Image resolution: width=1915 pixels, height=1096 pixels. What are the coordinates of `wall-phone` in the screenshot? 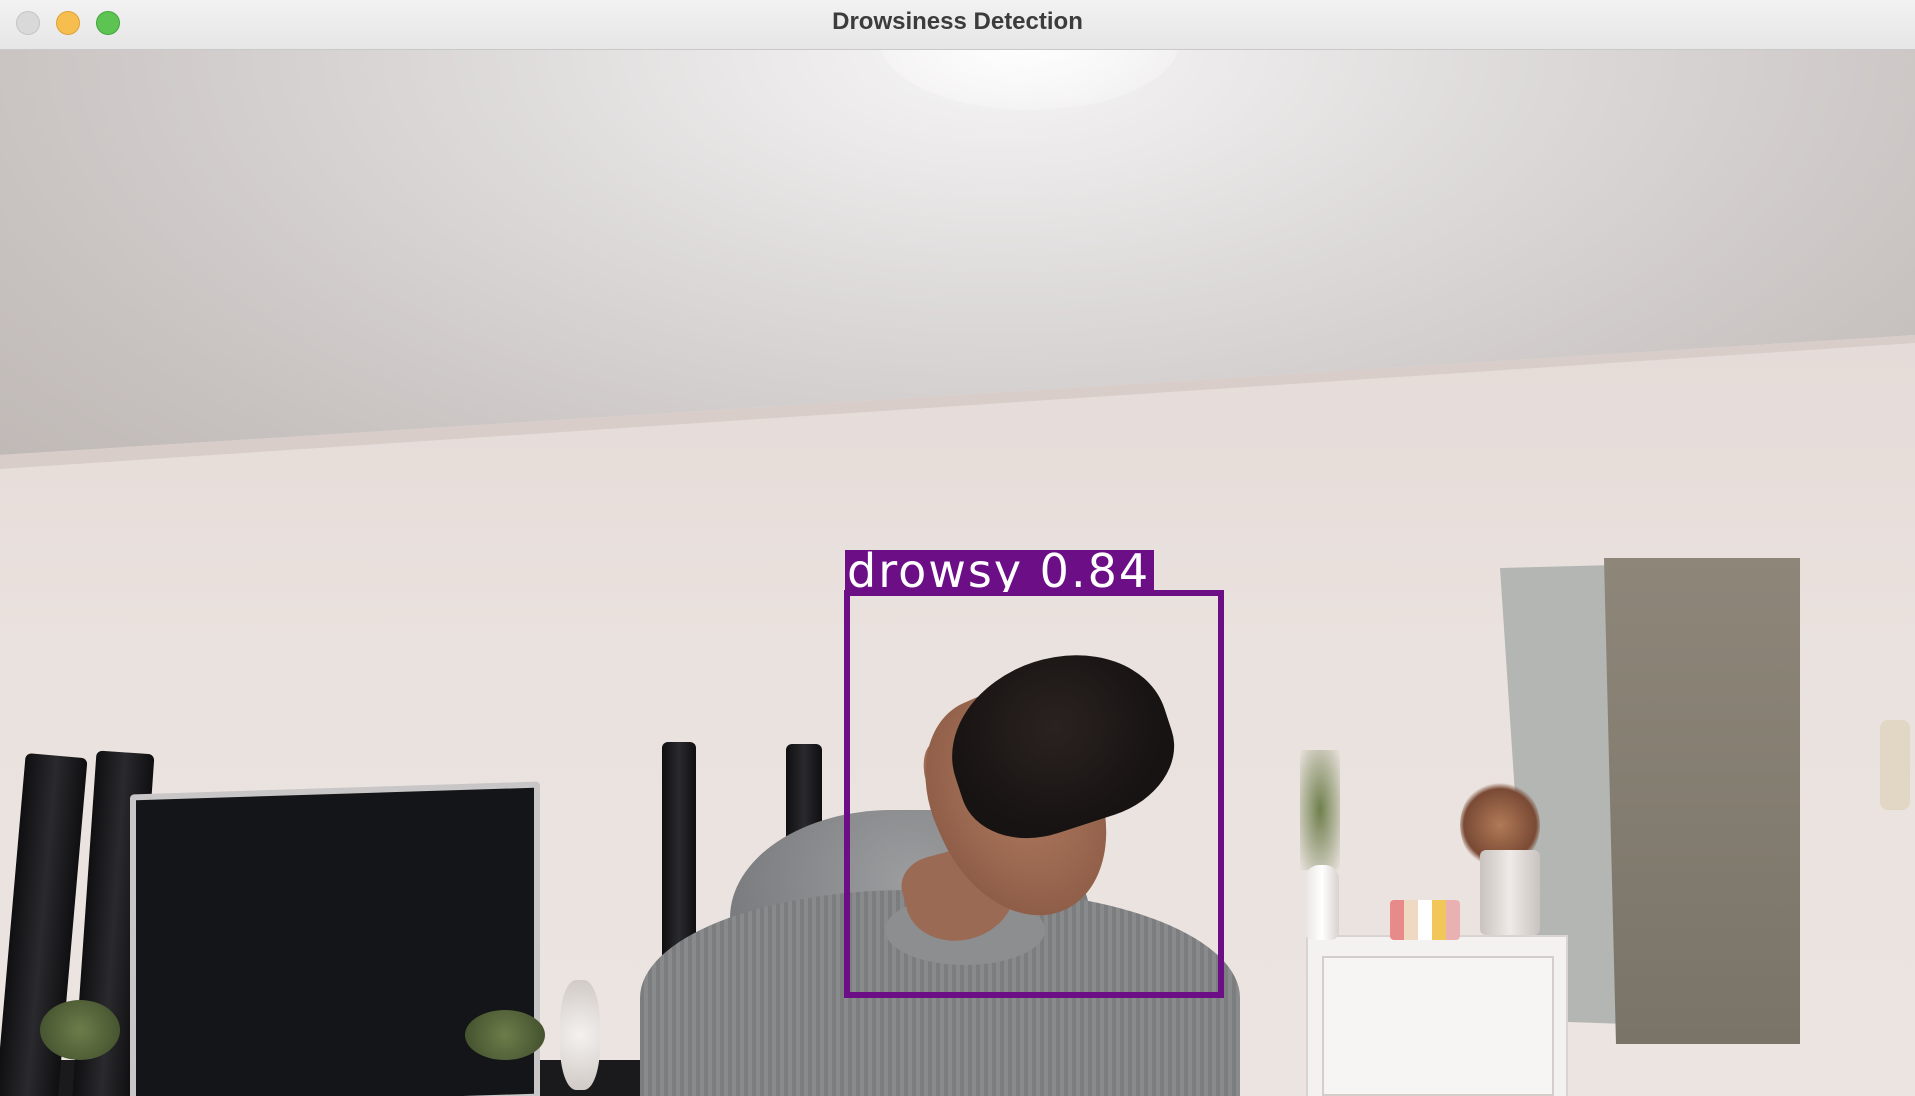 It's located at (1895, 765).